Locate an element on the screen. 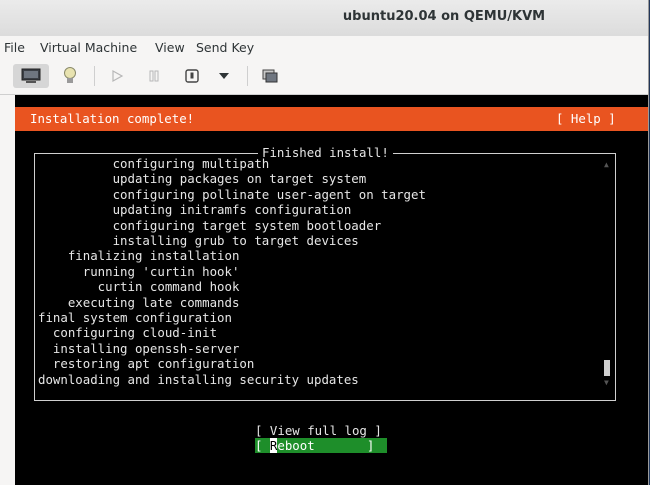  log-line: executing late commands is located at coordinates (139, 302).